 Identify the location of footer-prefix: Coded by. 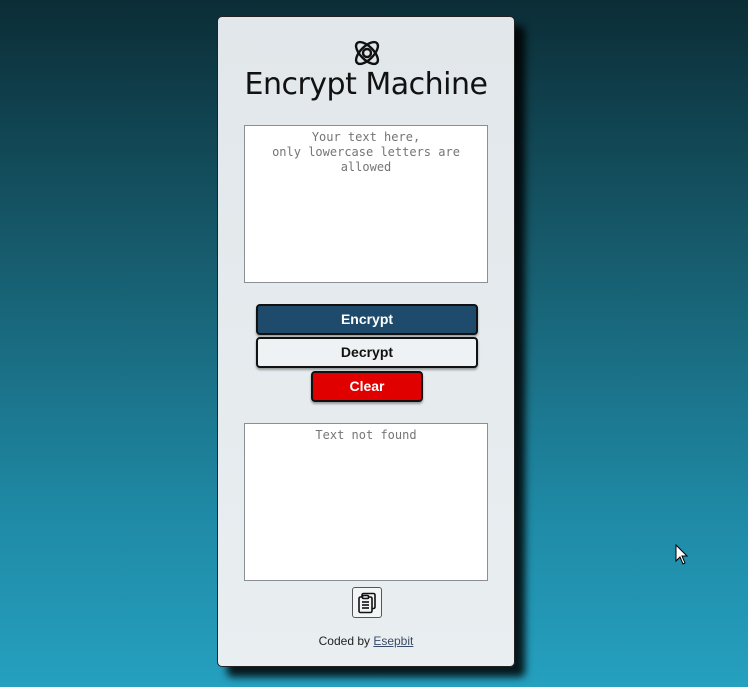
(346, 641).